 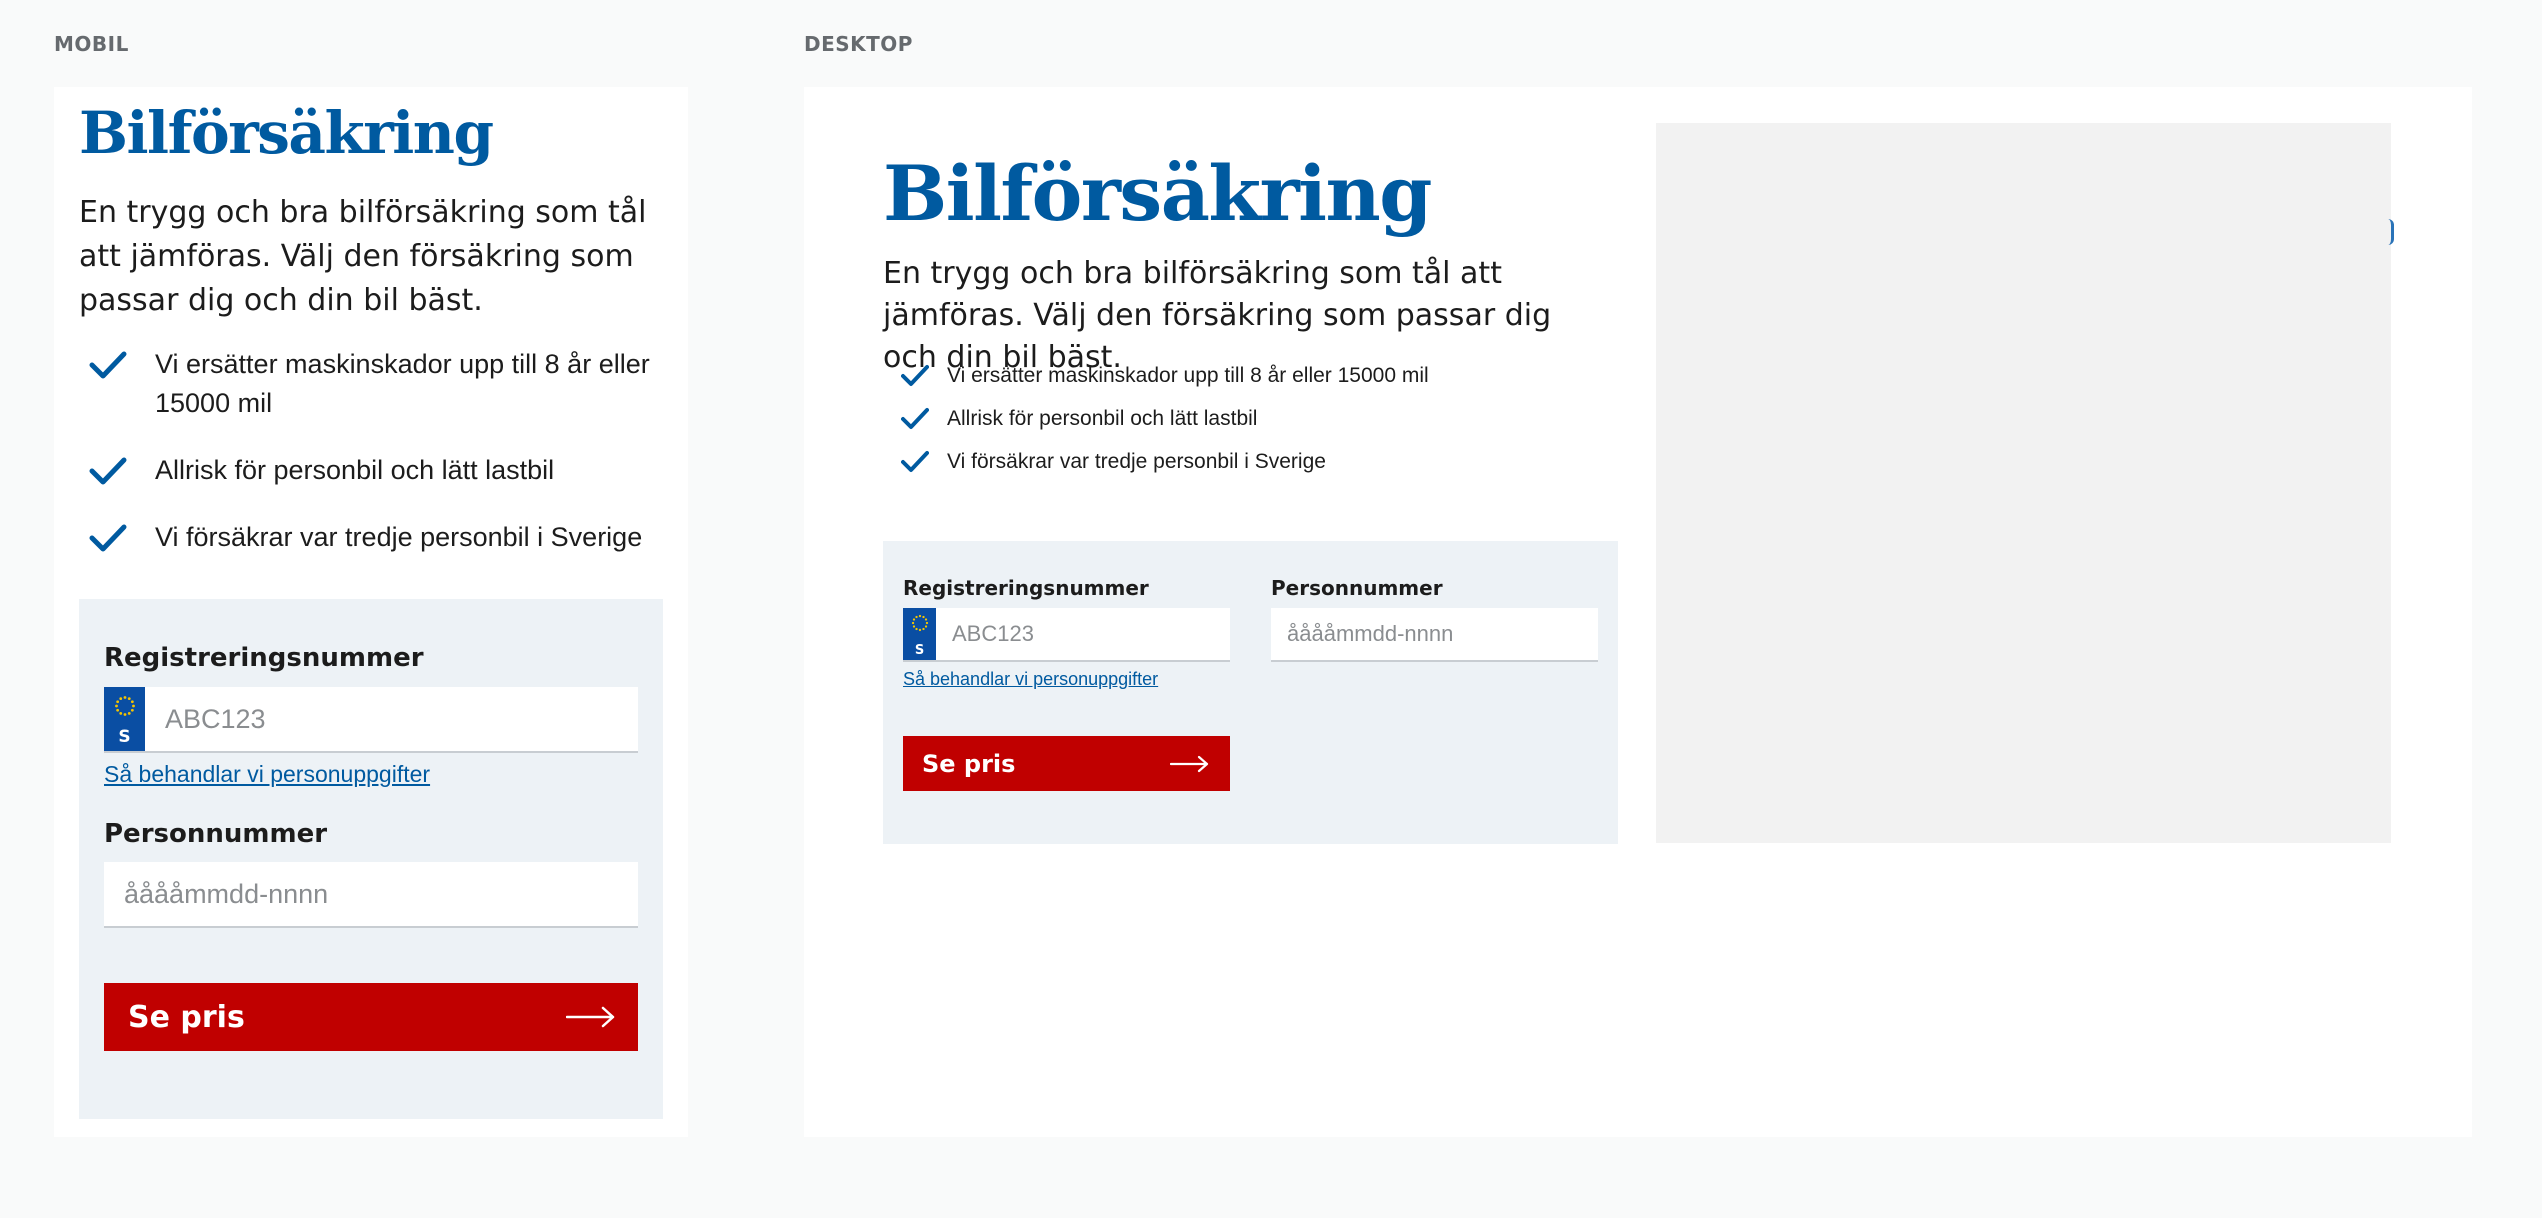 What do you see at coordinates (2391, 232) in the screenshot?
I see `carousel-edge-indicator` at bounding box center [2391, 232].